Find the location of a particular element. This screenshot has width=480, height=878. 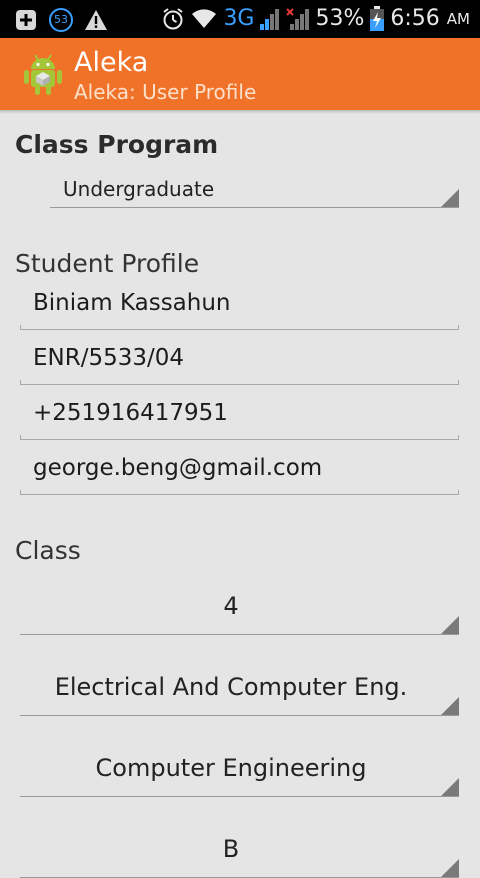

battery-percent: 53% is located at coordinates (340, 18).